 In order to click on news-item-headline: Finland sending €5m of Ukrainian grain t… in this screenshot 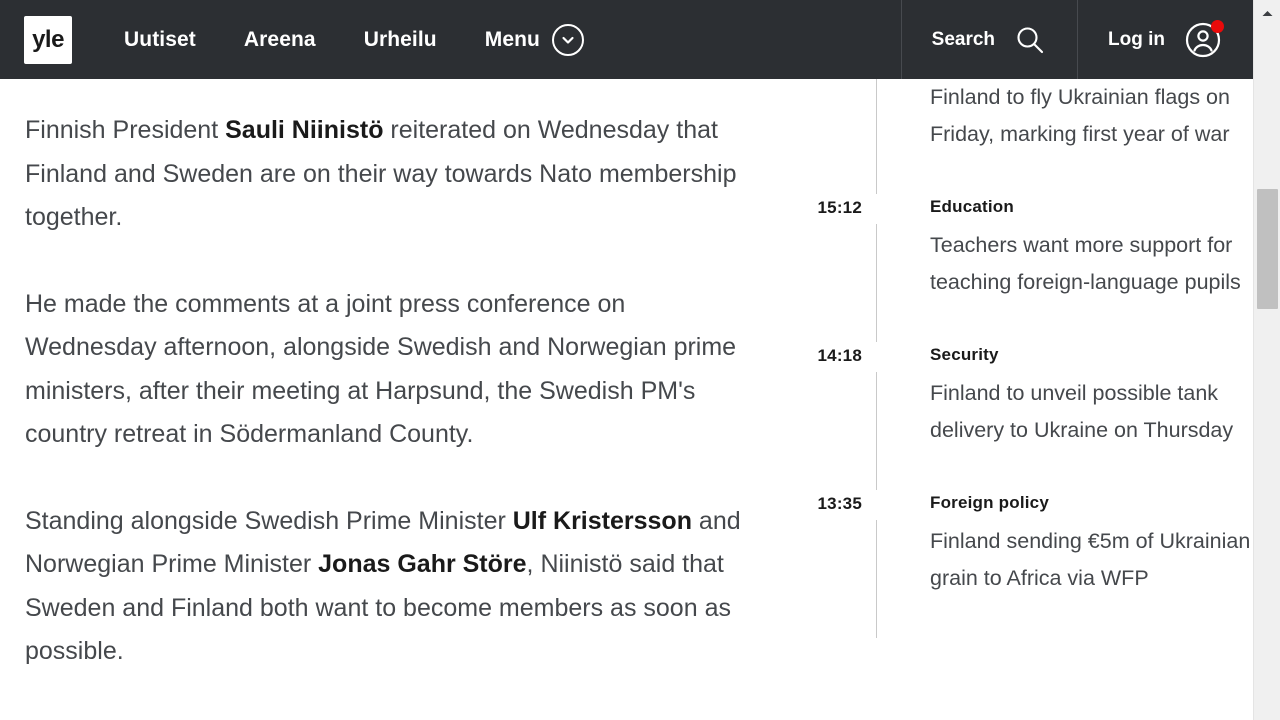, I will do `click(1091, 559)`.